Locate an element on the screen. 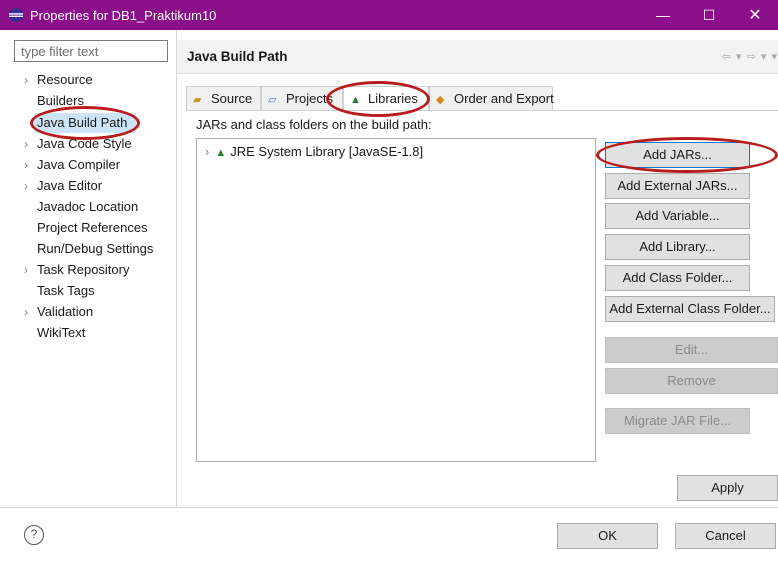  sidebar-divider is located at coordinates (176, 268).